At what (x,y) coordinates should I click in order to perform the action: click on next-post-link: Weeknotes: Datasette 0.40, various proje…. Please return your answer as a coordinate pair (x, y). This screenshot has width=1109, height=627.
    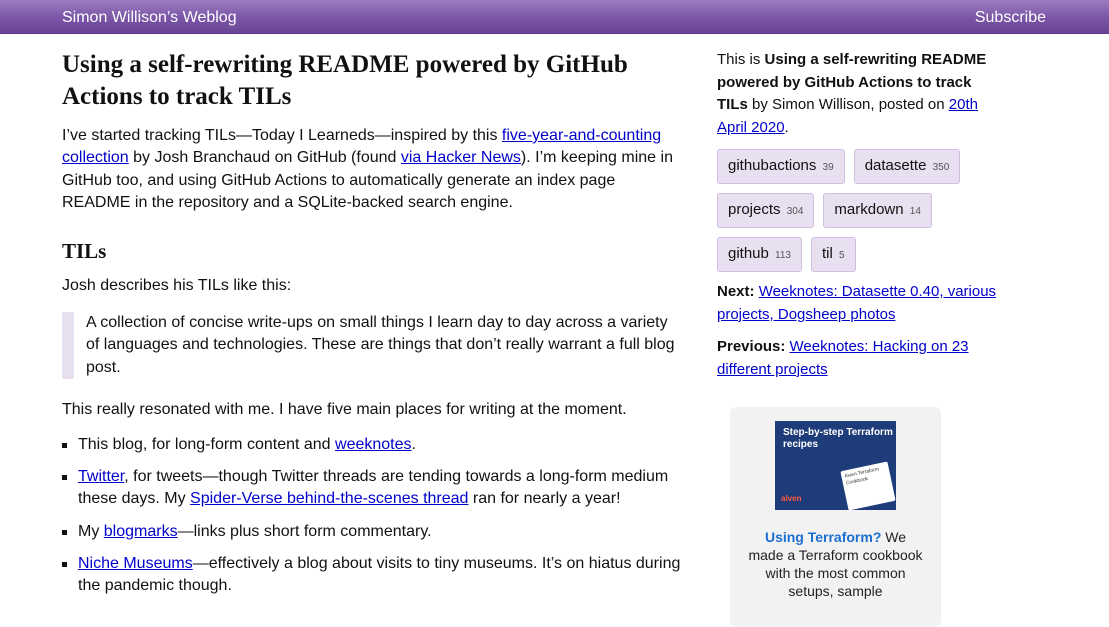
    Looking at the image, I should click on (856, 303).